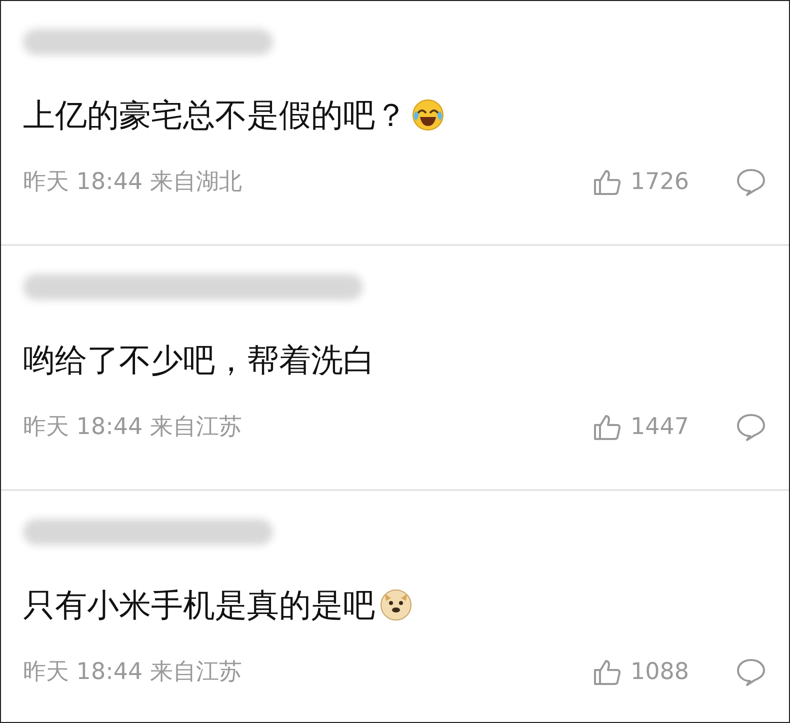 This screenshot has height=723, width=790. What do you see at coordinates (199, 360) in the screenshot?
I see `comment-text: 哟给了不少吧，帮着洗白` at bounding box center [199, 360].